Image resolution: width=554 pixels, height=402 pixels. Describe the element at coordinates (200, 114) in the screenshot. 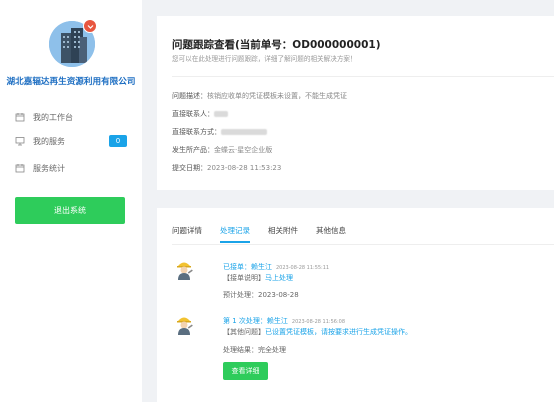

I see `field-contact-person: 直接联系人：` at that location.